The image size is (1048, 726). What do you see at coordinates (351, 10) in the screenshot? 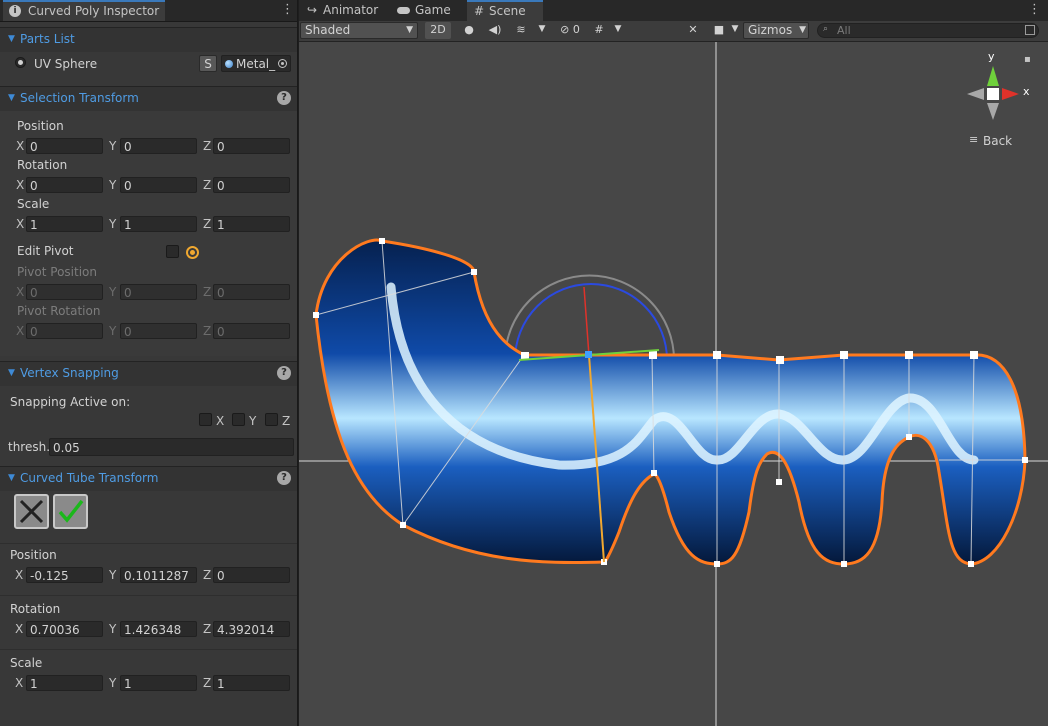
I see `tab-label: Animator` at bounding box center [351, 10].